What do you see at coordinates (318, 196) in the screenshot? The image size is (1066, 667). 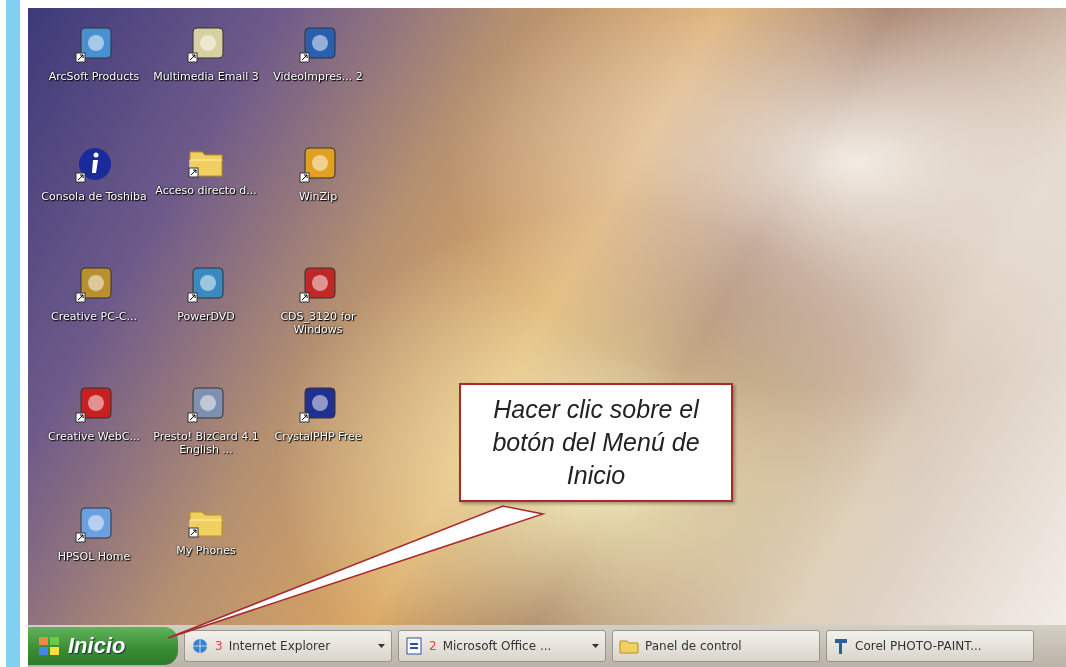 I see `desktop-icon-label: WinZip` at bounding box center [318, 196].